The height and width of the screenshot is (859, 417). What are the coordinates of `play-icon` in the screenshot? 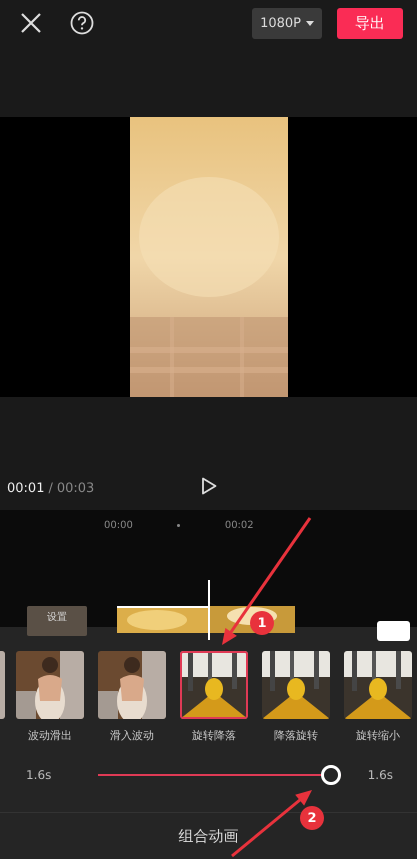 It's located at (209, 486).